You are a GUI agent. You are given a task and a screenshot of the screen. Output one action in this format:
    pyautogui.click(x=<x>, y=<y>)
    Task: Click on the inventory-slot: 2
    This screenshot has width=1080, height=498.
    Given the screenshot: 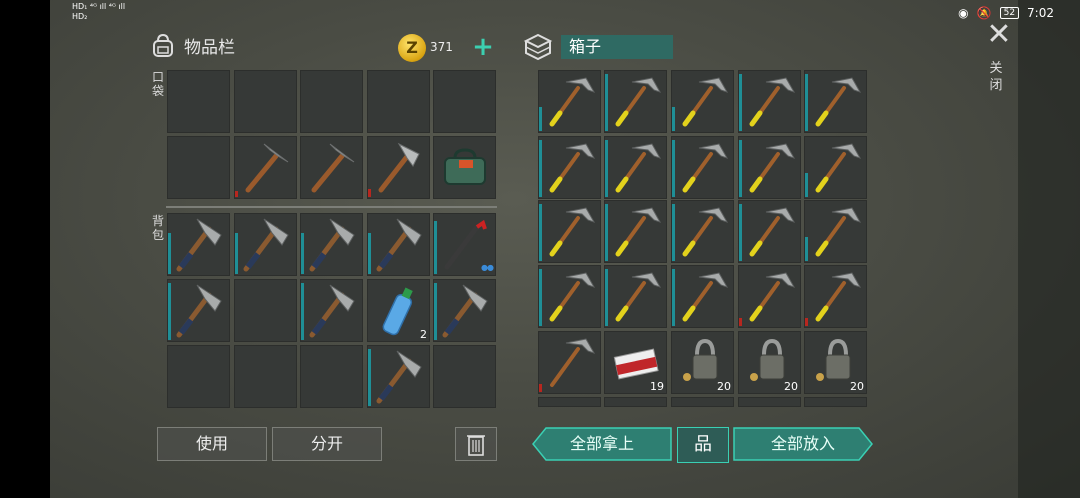 What is the action you would take?
    pyautogui.click(x=398, y=310)
    